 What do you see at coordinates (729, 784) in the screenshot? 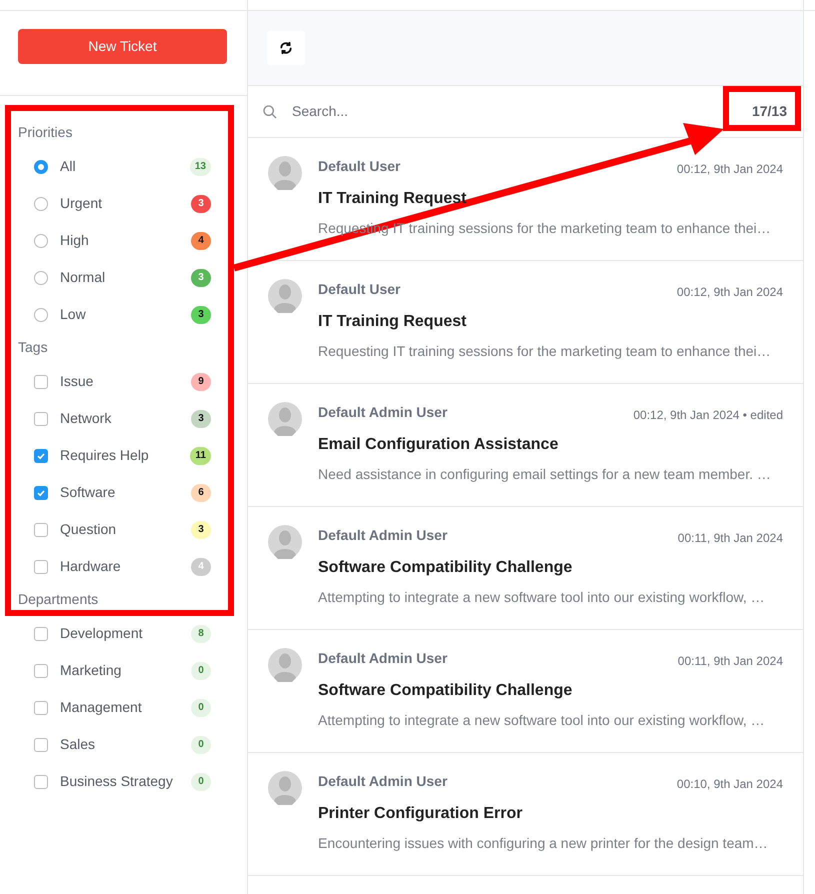
I see `ticket-time: 00:10, 9th Jan 2024` at bounding box center [729, 784].